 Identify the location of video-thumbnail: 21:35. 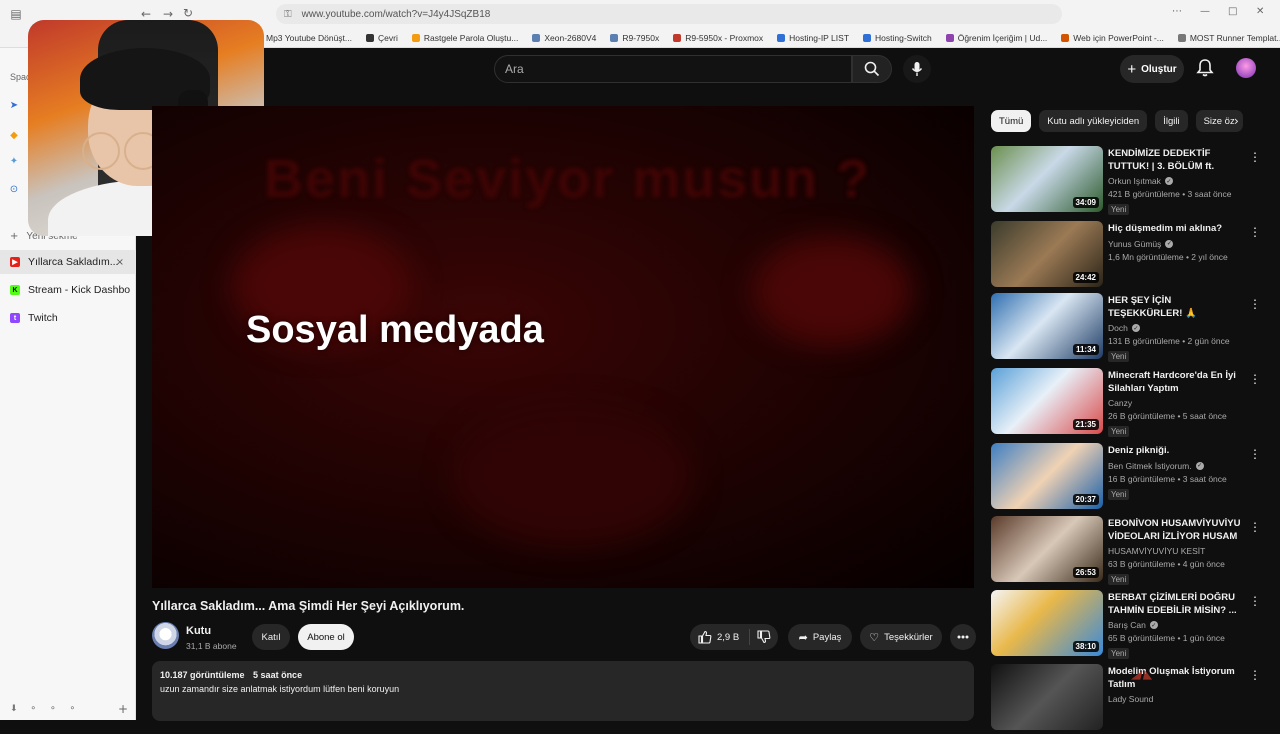
(1047, 401).